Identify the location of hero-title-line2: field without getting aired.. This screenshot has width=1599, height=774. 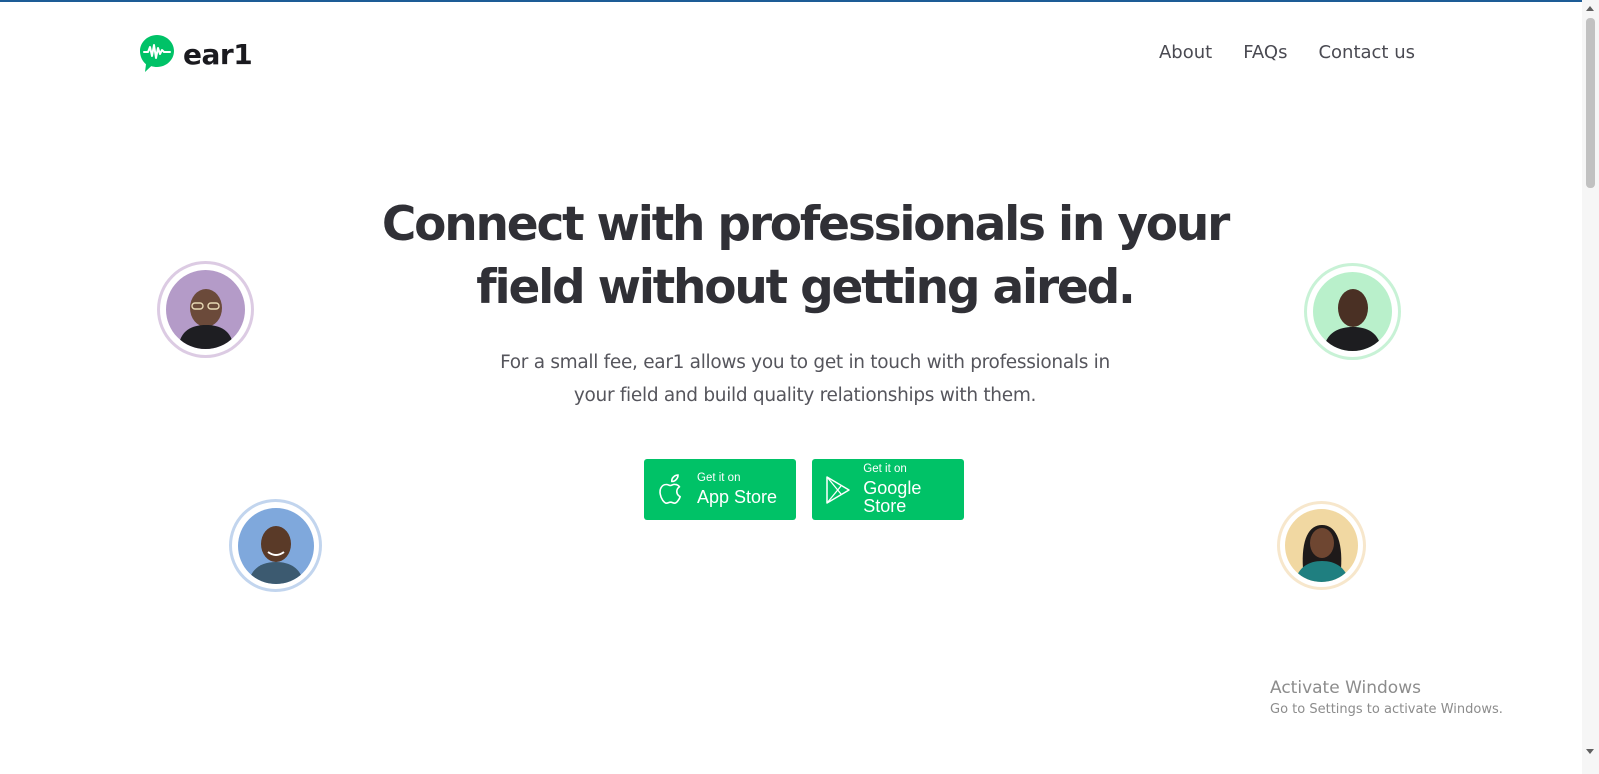
(806, 287).